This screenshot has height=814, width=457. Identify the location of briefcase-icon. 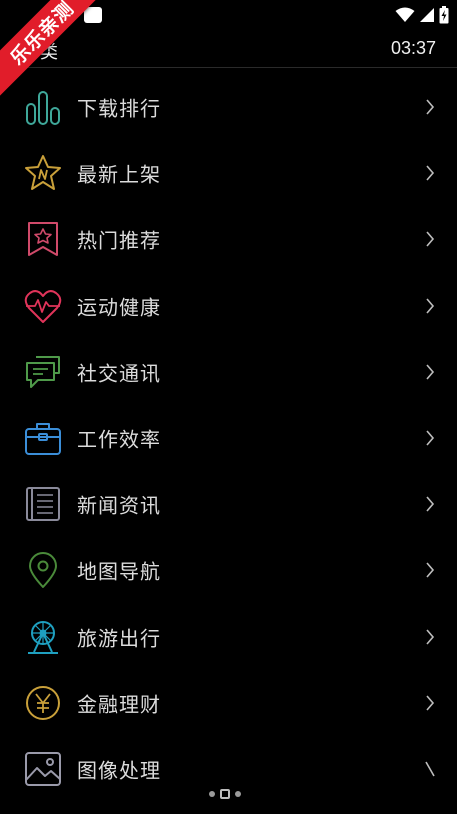
(43, 439).